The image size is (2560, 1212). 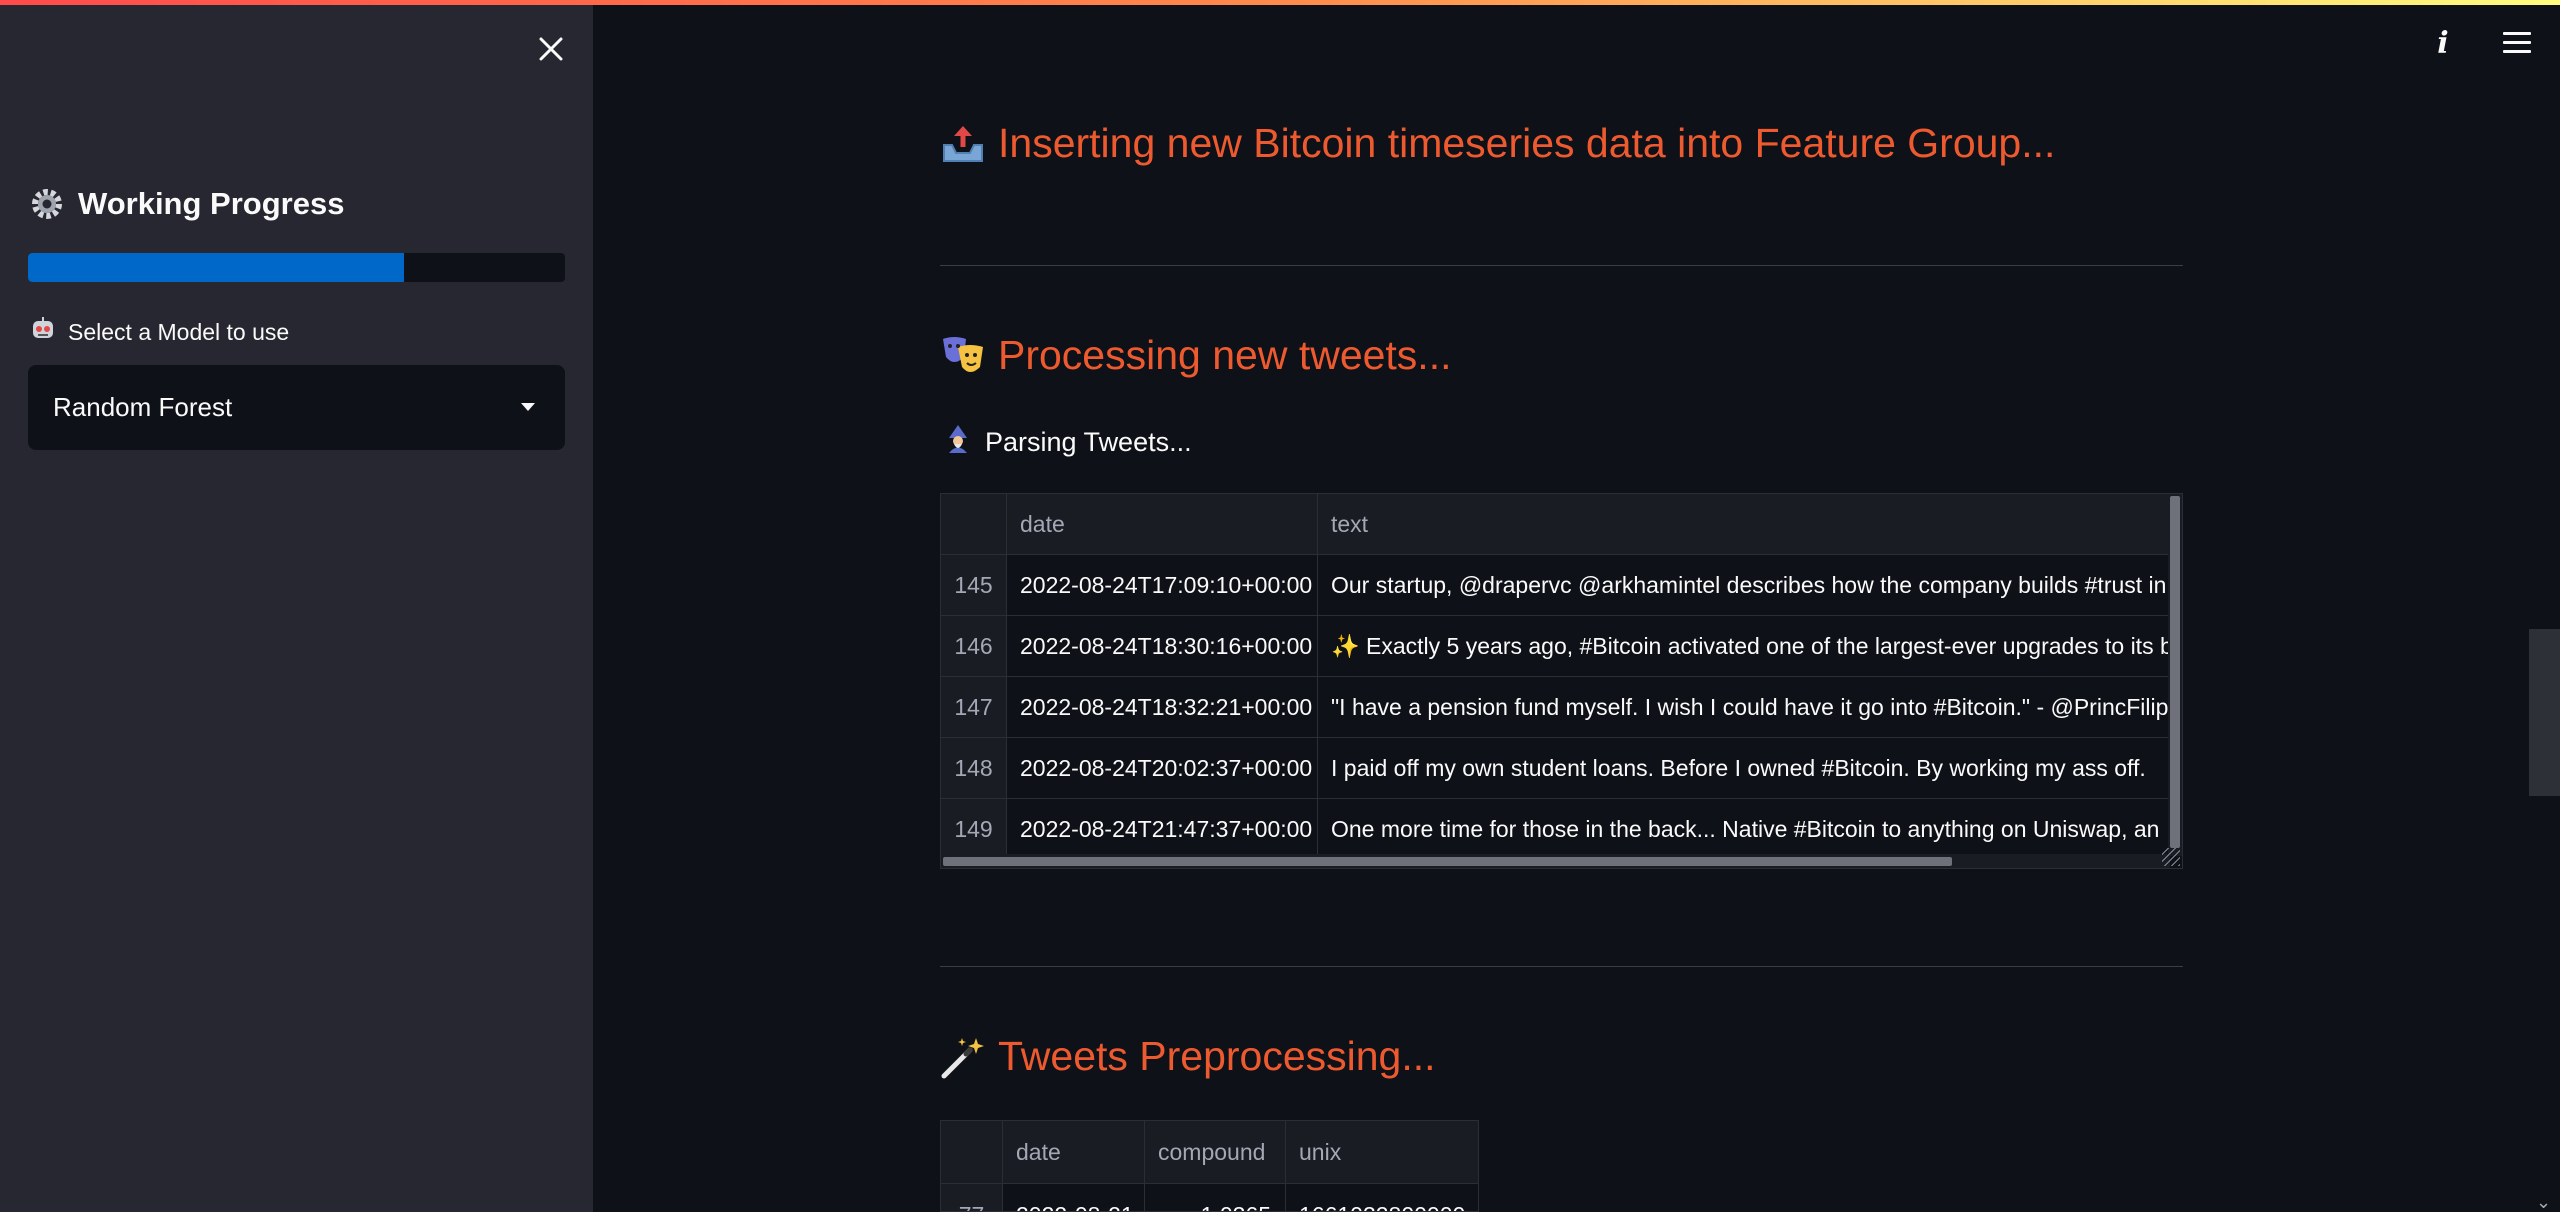 What do you see at coordinates (1162, 707) in the screenshot?
I see `cell-date: 2022-08-24T18:32:21+00:00` at bounding box center [1162, 707].